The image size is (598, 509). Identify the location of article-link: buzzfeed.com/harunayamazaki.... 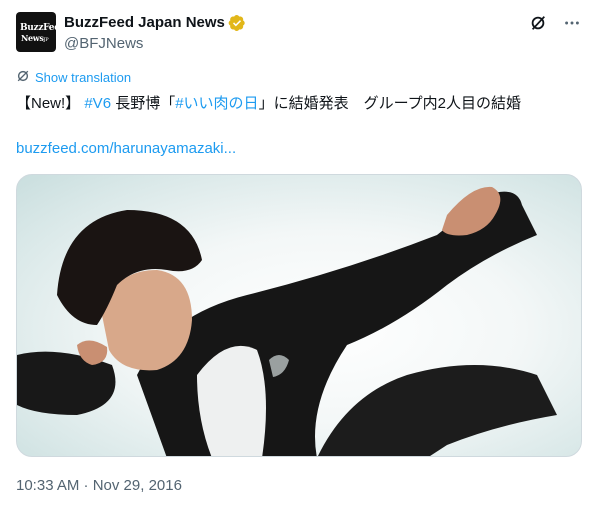
(126, 149).